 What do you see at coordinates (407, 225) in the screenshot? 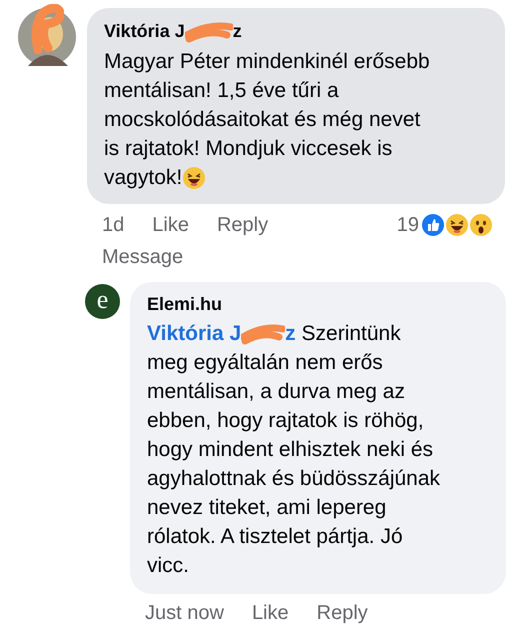
I see `reaction-count: 19` at bounding box center [407, 225].